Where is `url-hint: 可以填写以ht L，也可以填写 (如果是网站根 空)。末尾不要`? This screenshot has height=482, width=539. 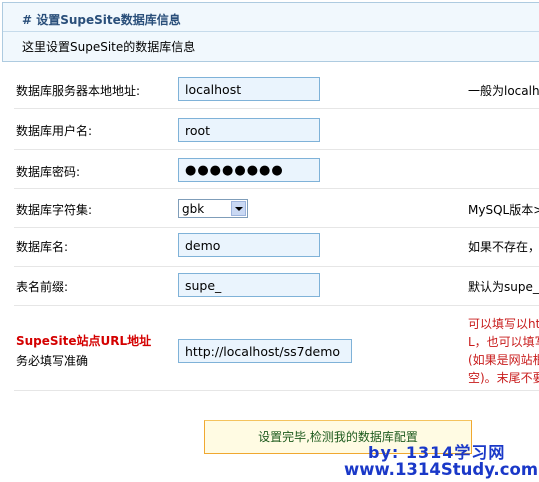 url-hint: 可以填写以ht L，也可以填写 (如果是网站根 空)。末尾不要 is located at coordinates (503, 351).